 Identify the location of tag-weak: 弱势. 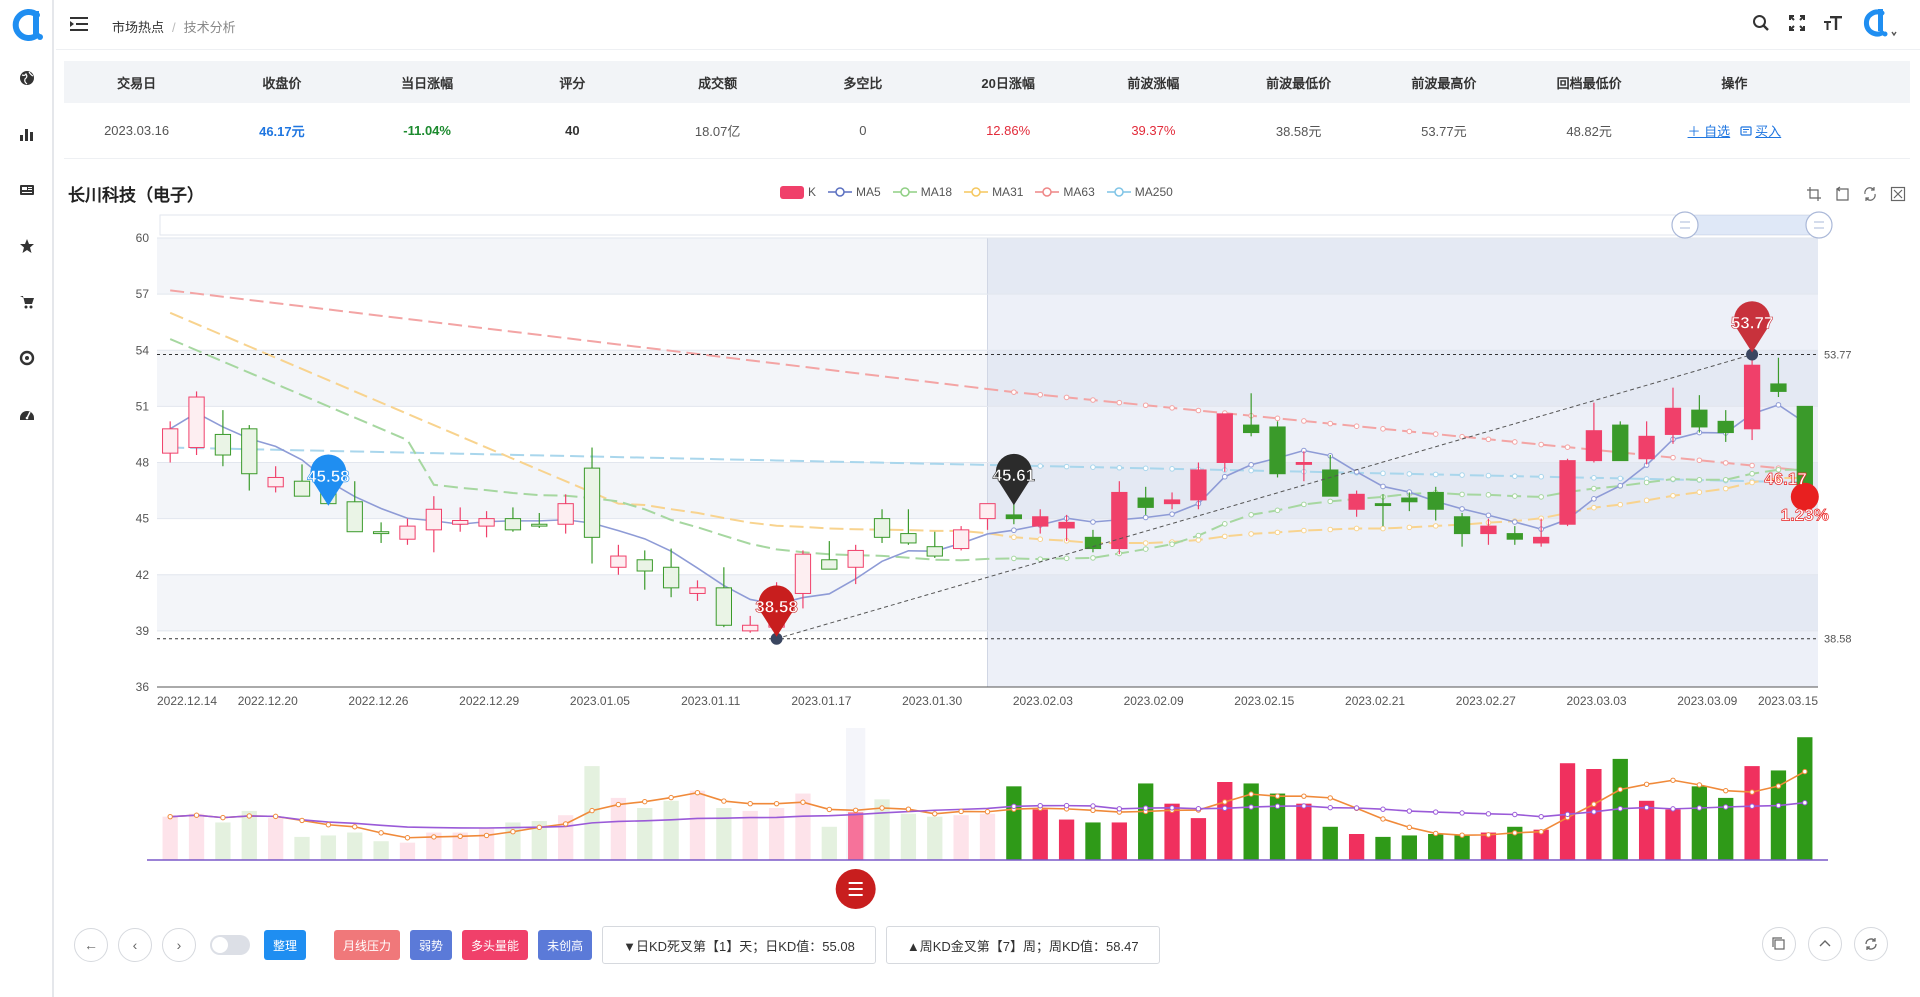
(431, 945).